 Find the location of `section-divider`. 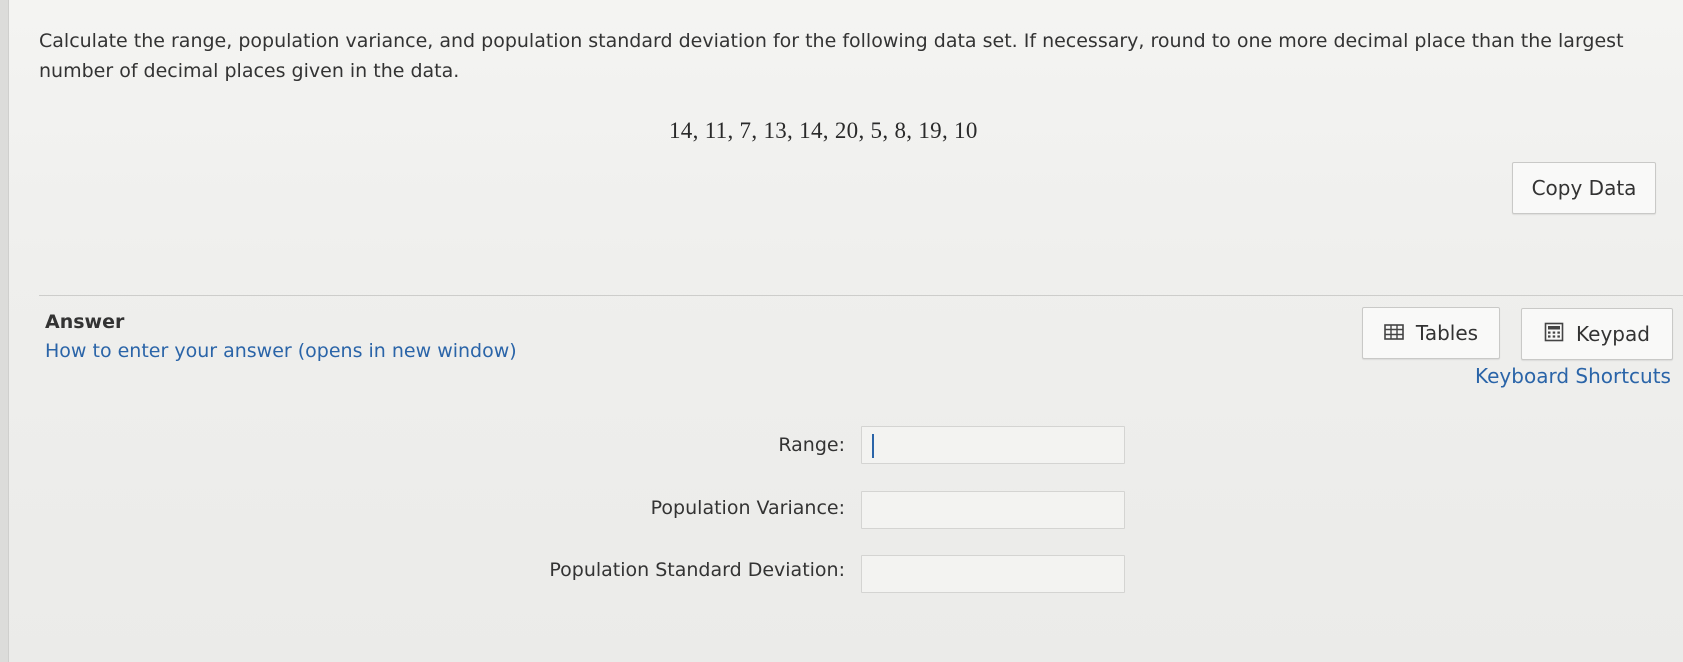

section-divider is located at coordinates (861, 295).